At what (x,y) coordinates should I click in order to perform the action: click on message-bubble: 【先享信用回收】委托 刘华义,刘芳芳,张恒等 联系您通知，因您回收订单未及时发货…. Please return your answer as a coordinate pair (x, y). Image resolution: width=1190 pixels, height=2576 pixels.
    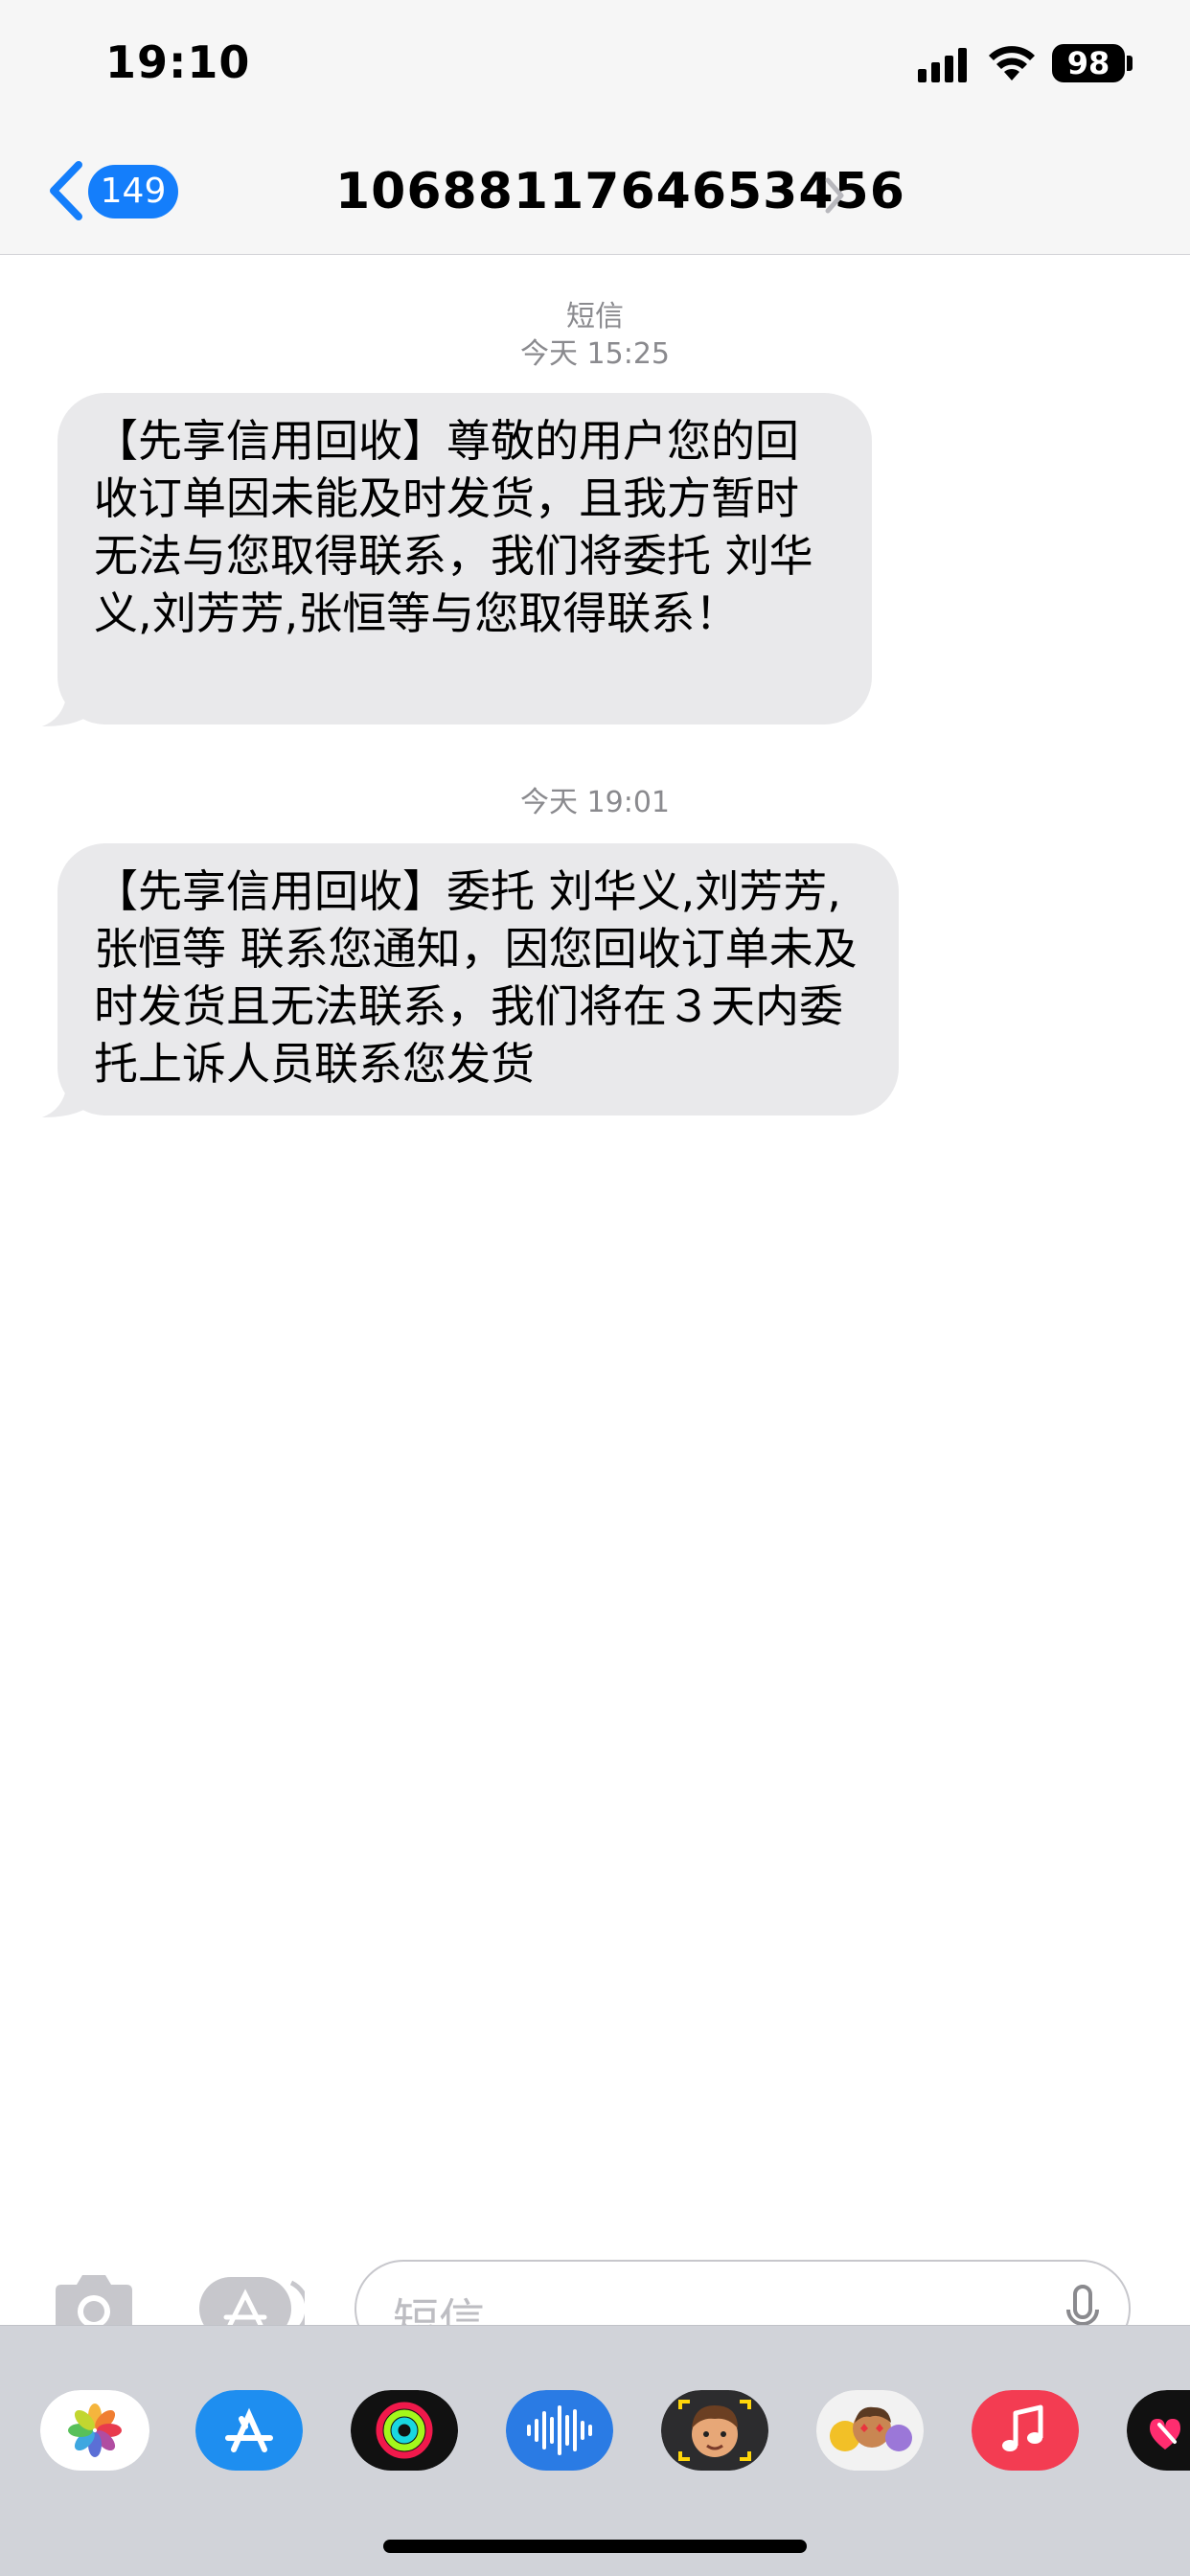
    Looking at the image, I should click on (478, 979).